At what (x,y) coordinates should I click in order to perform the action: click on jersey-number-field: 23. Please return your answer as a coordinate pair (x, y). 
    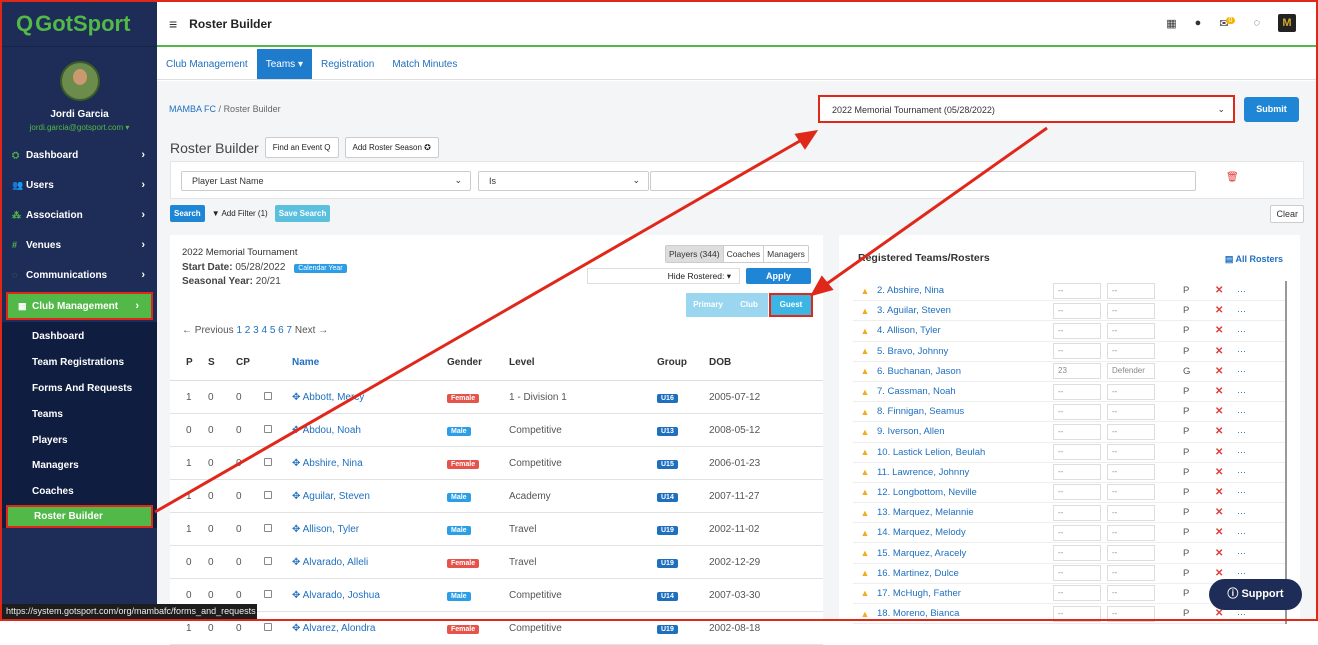
    Looking at the image, I should click on (1077, 371).